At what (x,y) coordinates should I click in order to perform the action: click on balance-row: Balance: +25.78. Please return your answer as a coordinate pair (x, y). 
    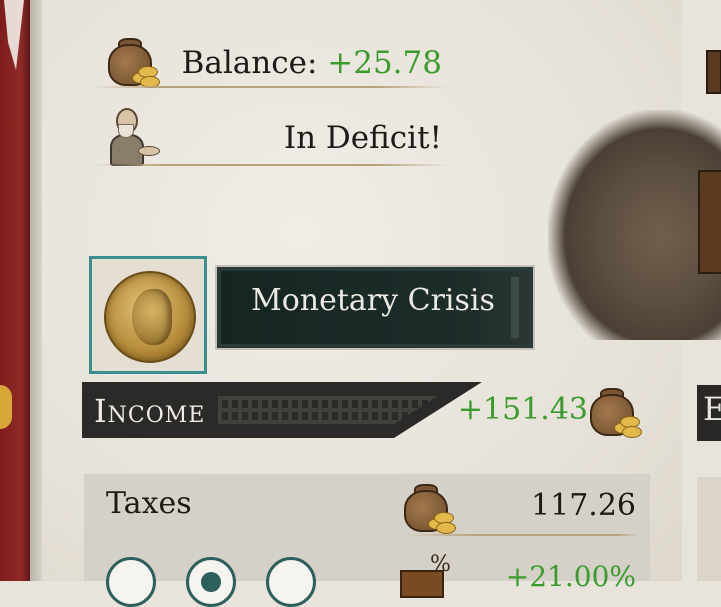
    Looking at the image, I should click on (270, 62).